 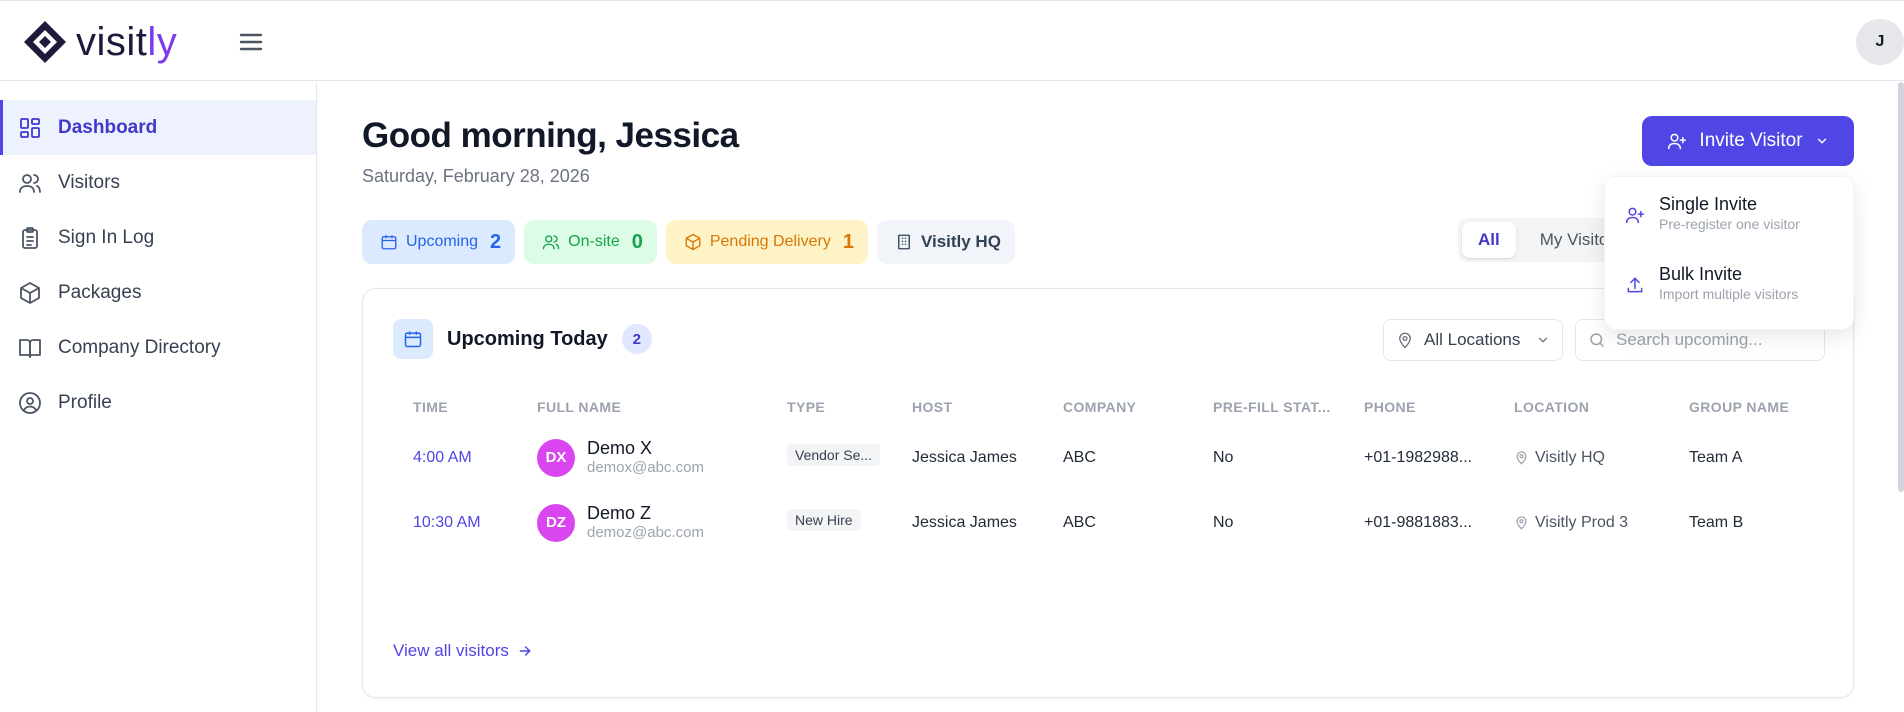 What do you see at coordinates (30, 402) in the screenshot?
I see `user-circle-icon` at bounding box center [30, 402].